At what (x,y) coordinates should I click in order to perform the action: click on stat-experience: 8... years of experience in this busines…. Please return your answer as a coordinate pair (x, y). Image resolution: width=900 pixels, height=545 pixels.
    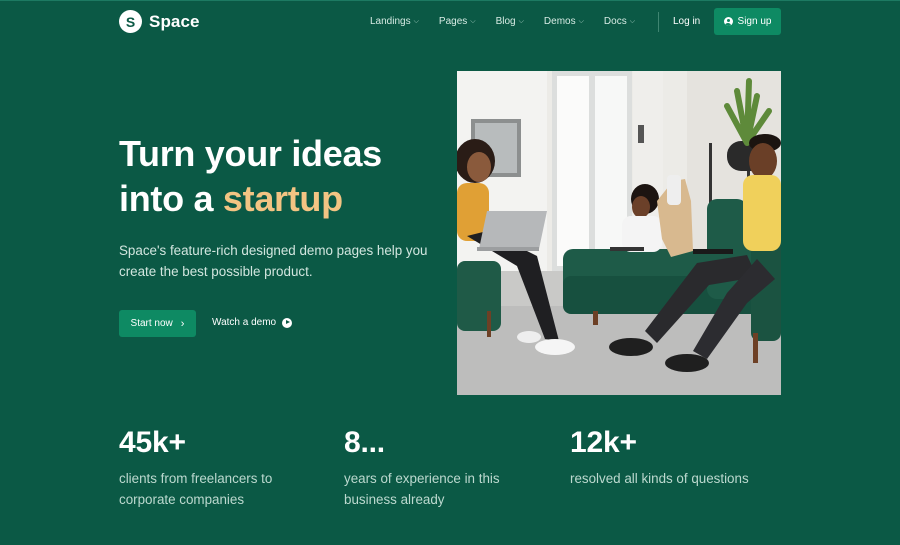
    Looking at the image, I should click on (444, 467).